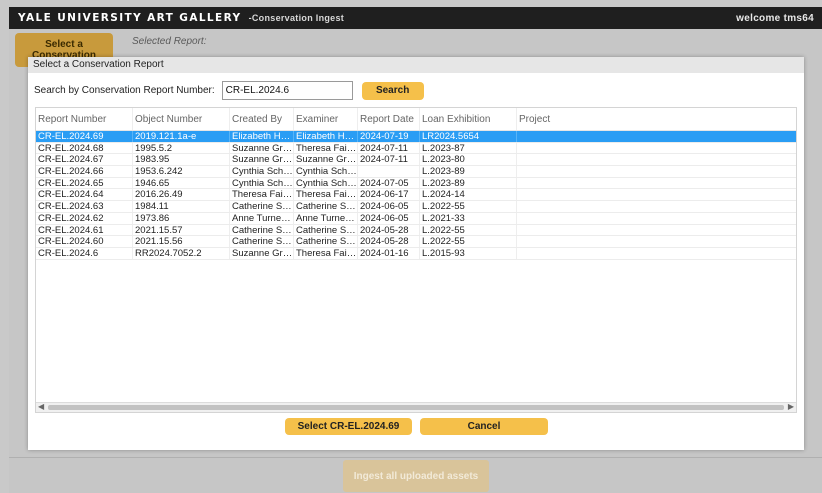 This screenshot has height=493, width=822. What do you see at coordinates (84, 171) in the screenshot?
I see `table-cell: CR-EL.2024.66` at bounding box center [84, 171].